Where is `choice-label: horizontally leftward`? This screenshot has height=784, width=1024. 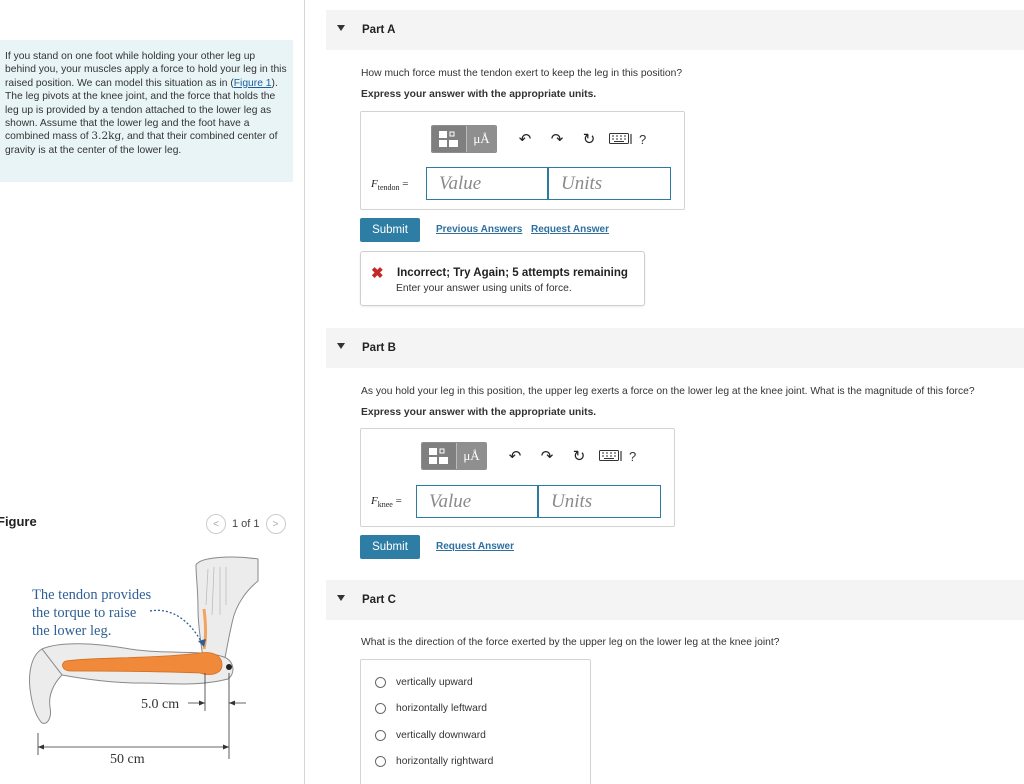
choice-label: horizontally leftward is located at coordinates (441, 708).